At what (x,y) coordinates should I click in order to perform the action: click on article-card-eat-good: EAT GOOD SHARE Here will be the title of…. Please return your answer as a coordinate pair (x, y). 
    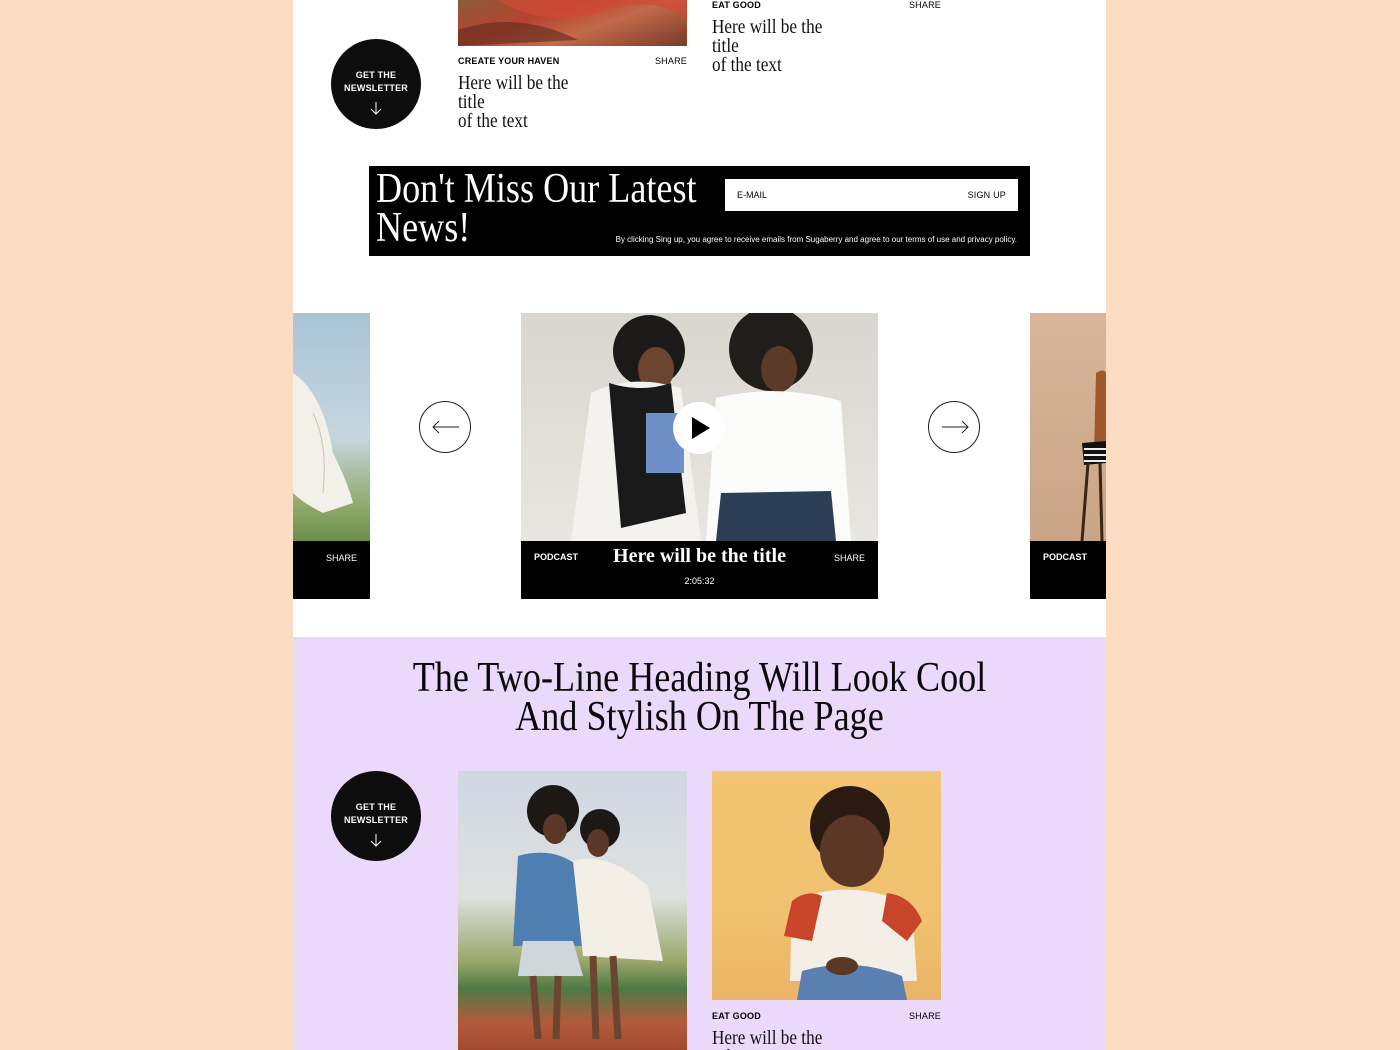
    Looking at the image, I should click on (826, 37).